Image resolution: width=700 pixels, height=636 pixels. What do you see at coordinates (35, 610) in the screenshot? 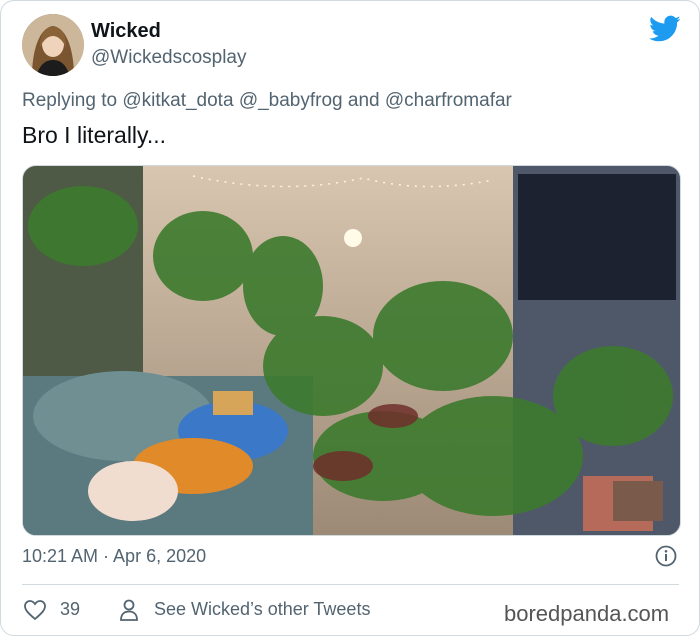
I see `heart-icon` at bounding box center [35, 610].